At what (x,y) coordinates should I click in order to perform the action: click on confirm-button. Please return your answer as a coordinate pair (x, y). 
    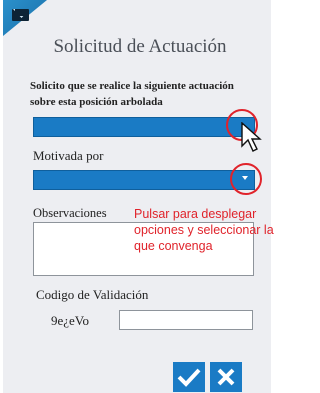
    Looking at the image, I should click on (189, 377).